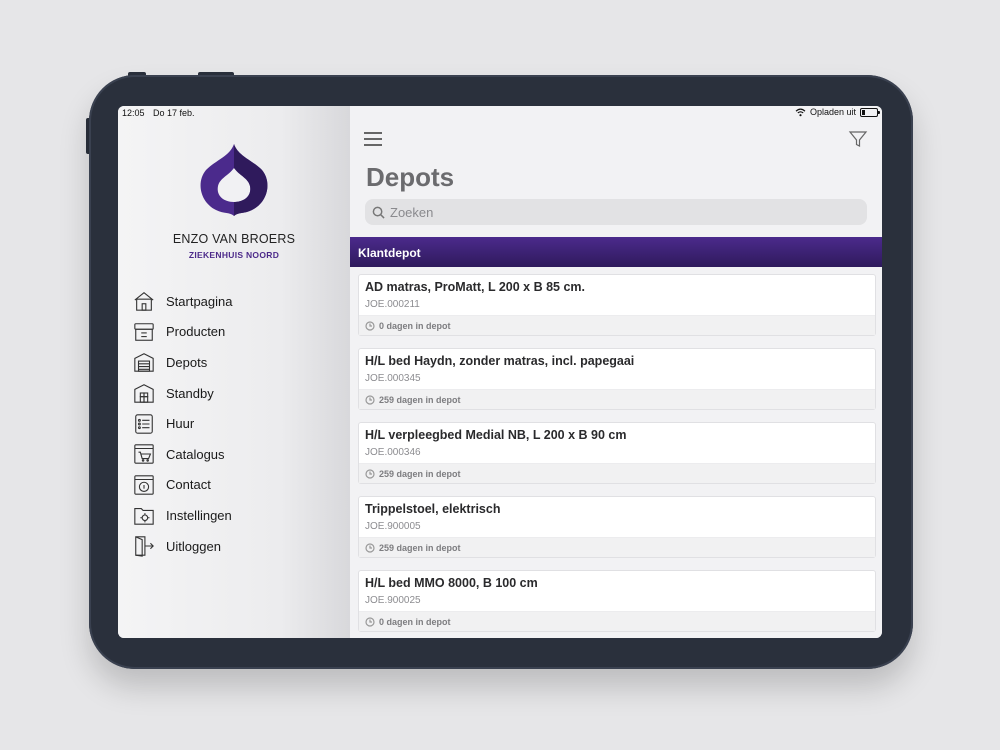 Image resolution: width=1000 pixels, height=750 pixels. What do you see at coordinates (237, 362) in the screenshot?
I see `sidebar-item-depots: Depots` at bounding box center [237, 362].